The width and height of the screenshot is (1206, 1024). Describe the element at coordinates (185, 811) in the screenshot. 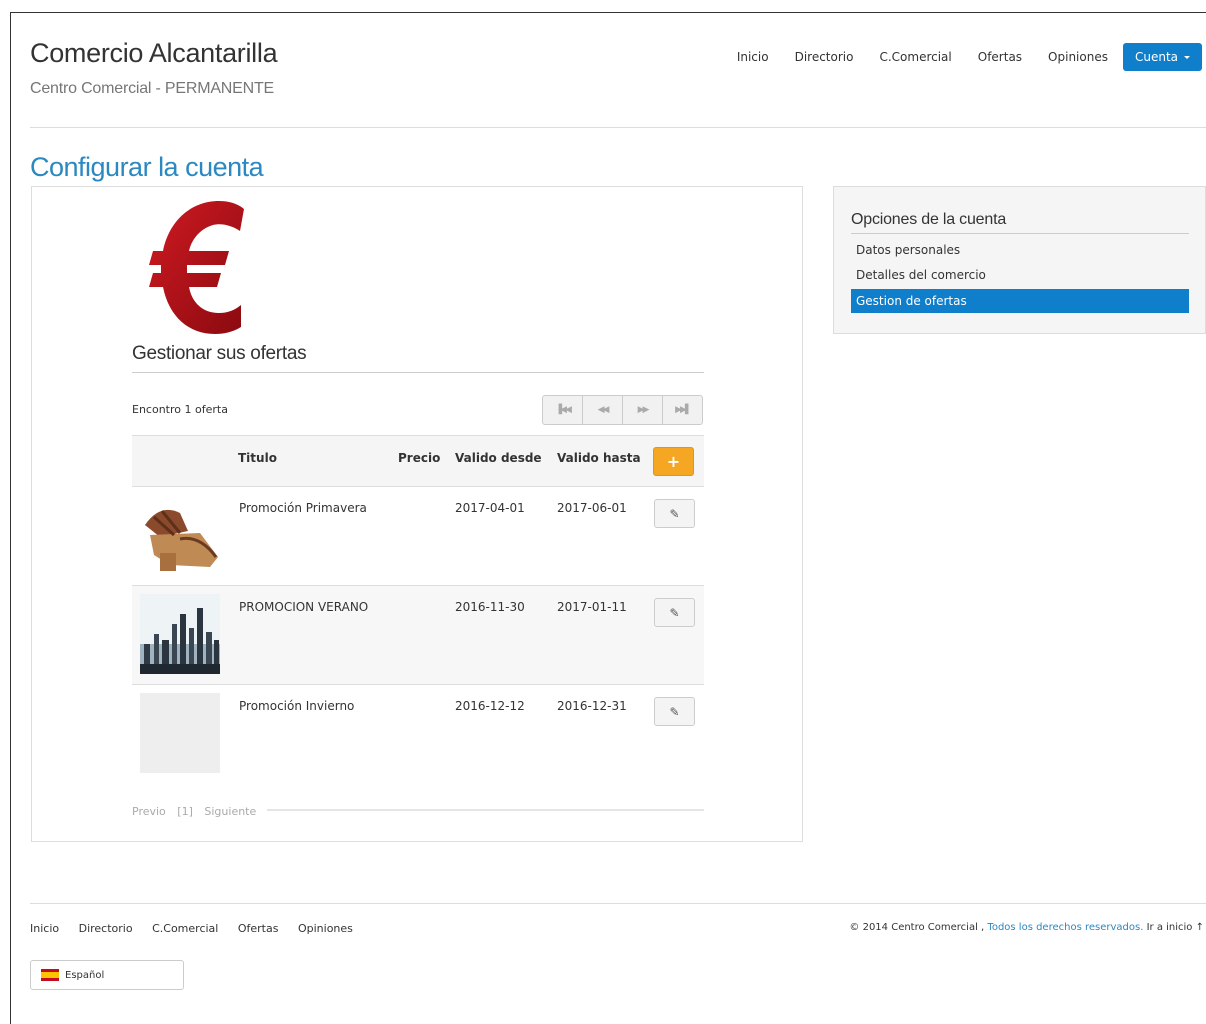

I see `page-number: [1]` at that location.